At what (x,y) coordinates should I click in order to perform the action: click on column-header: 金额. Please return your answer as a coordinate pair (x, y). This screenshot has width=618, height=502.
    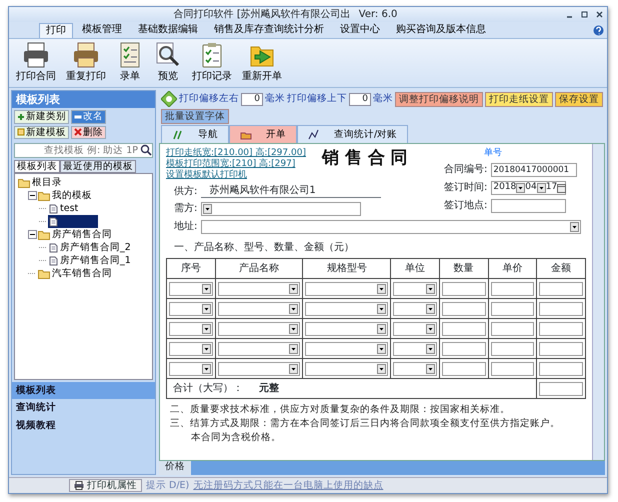
    Looking at the image, I should click on (561, 268).